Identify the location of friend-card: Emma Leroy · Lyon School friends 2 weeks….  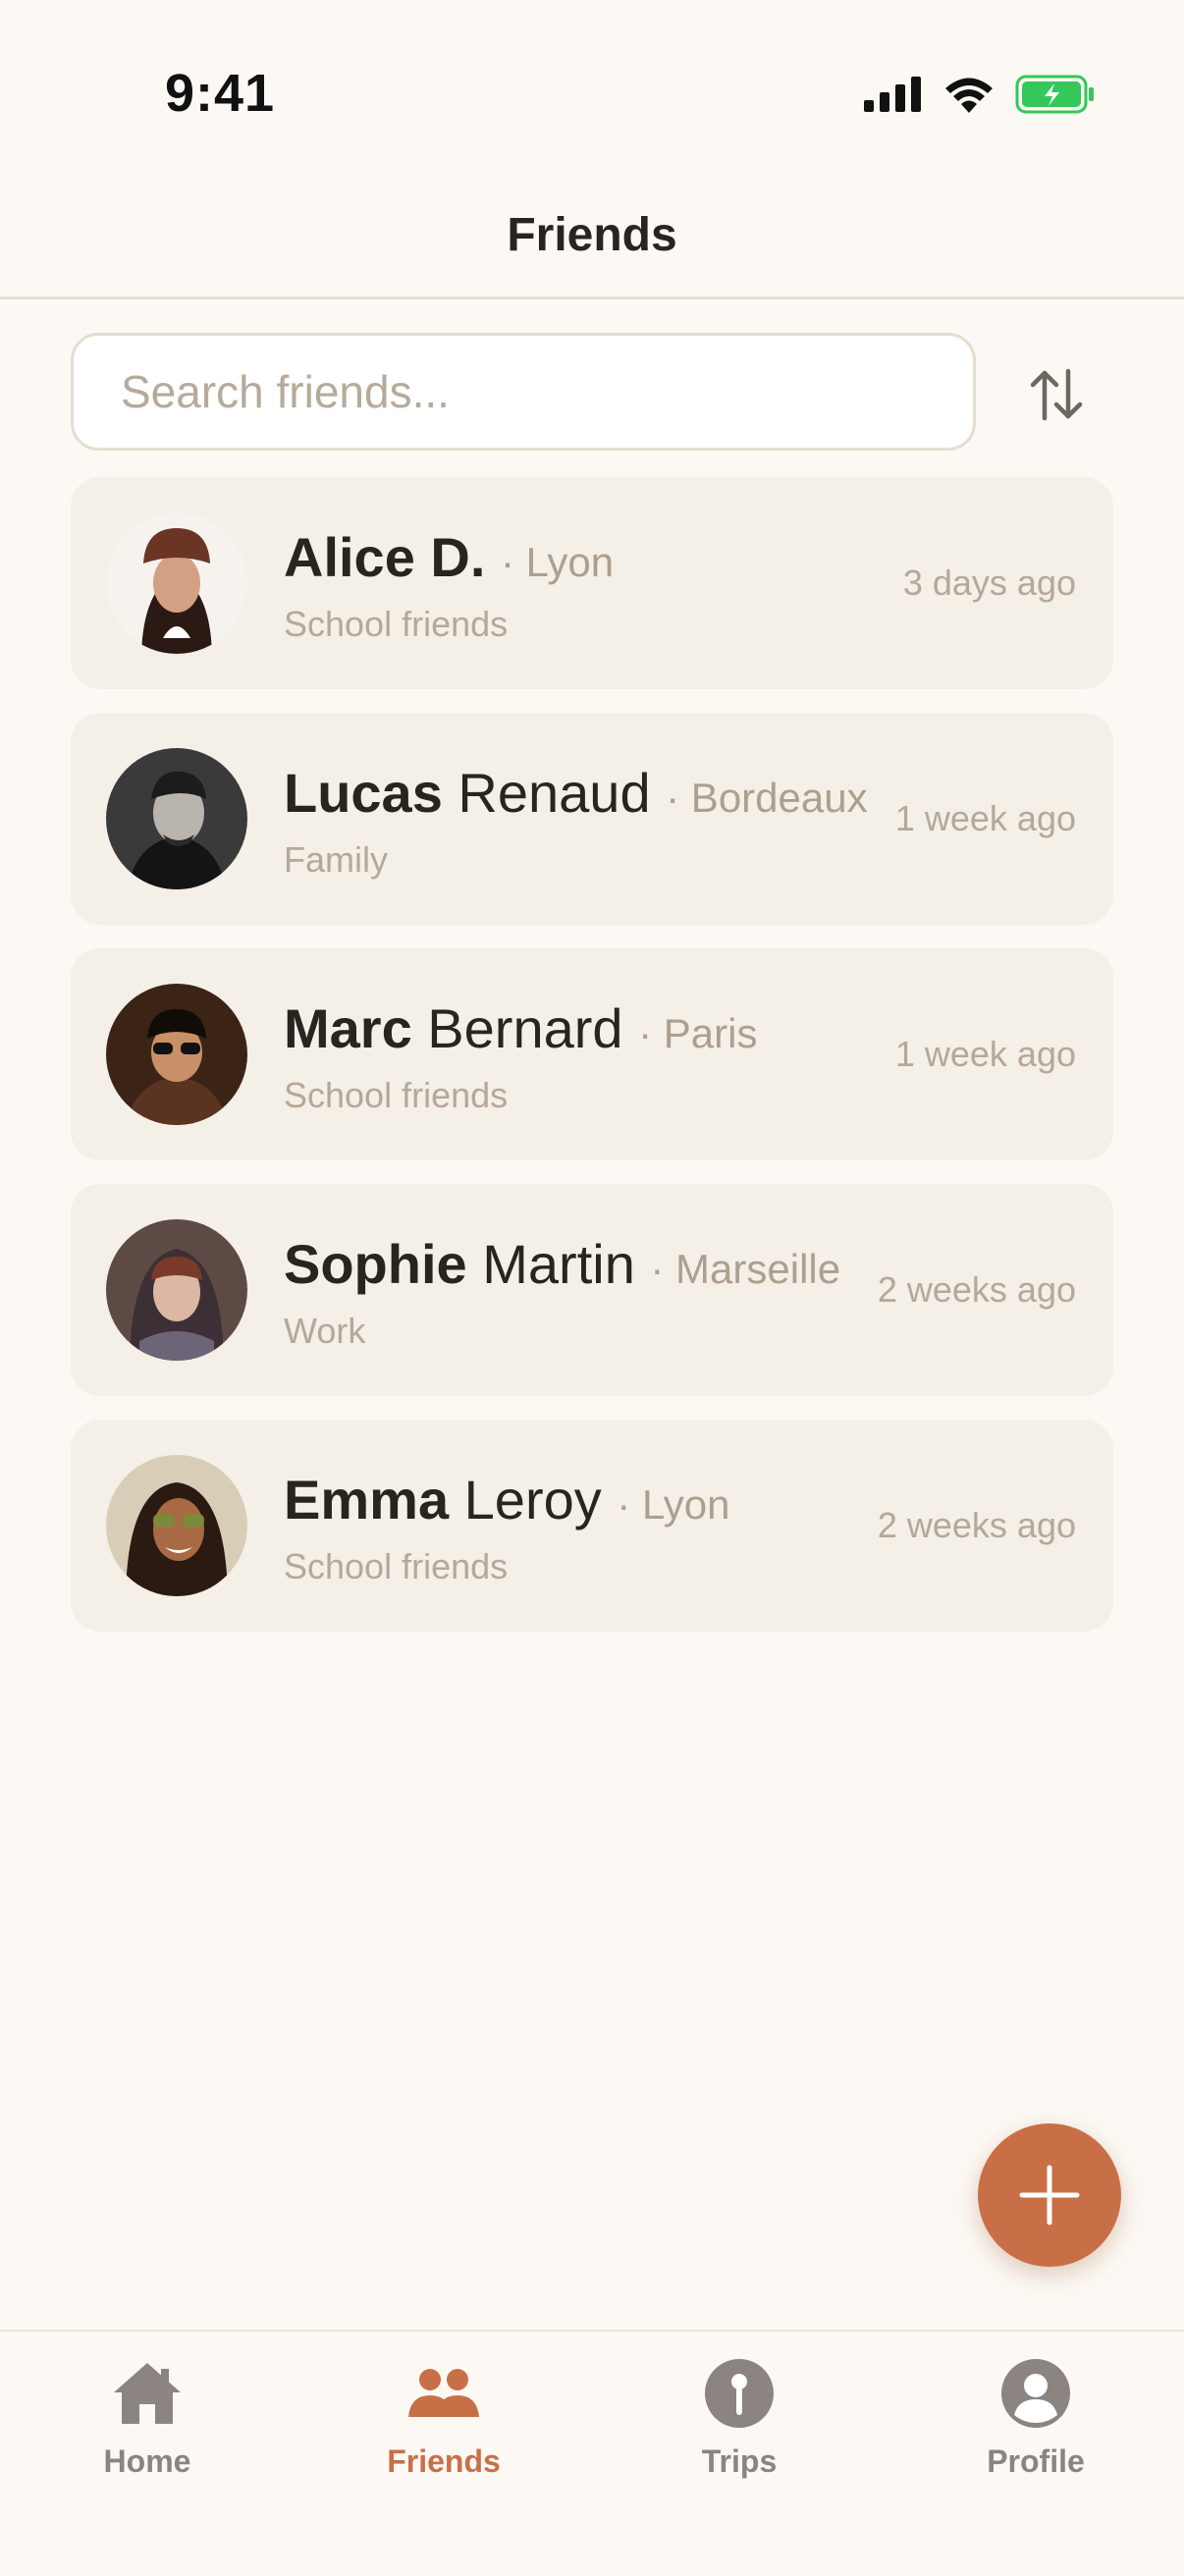
(592, 1526).